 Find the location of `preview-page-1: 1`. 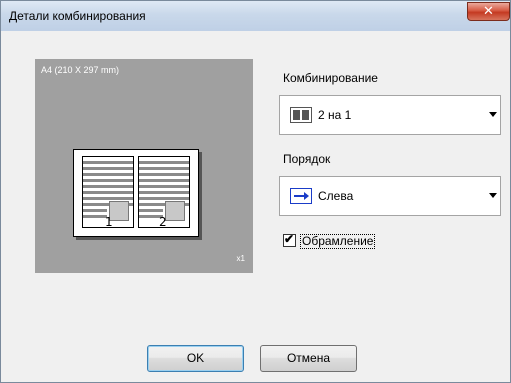

preview-page-1: 1 is located at coordinates (108, 192).